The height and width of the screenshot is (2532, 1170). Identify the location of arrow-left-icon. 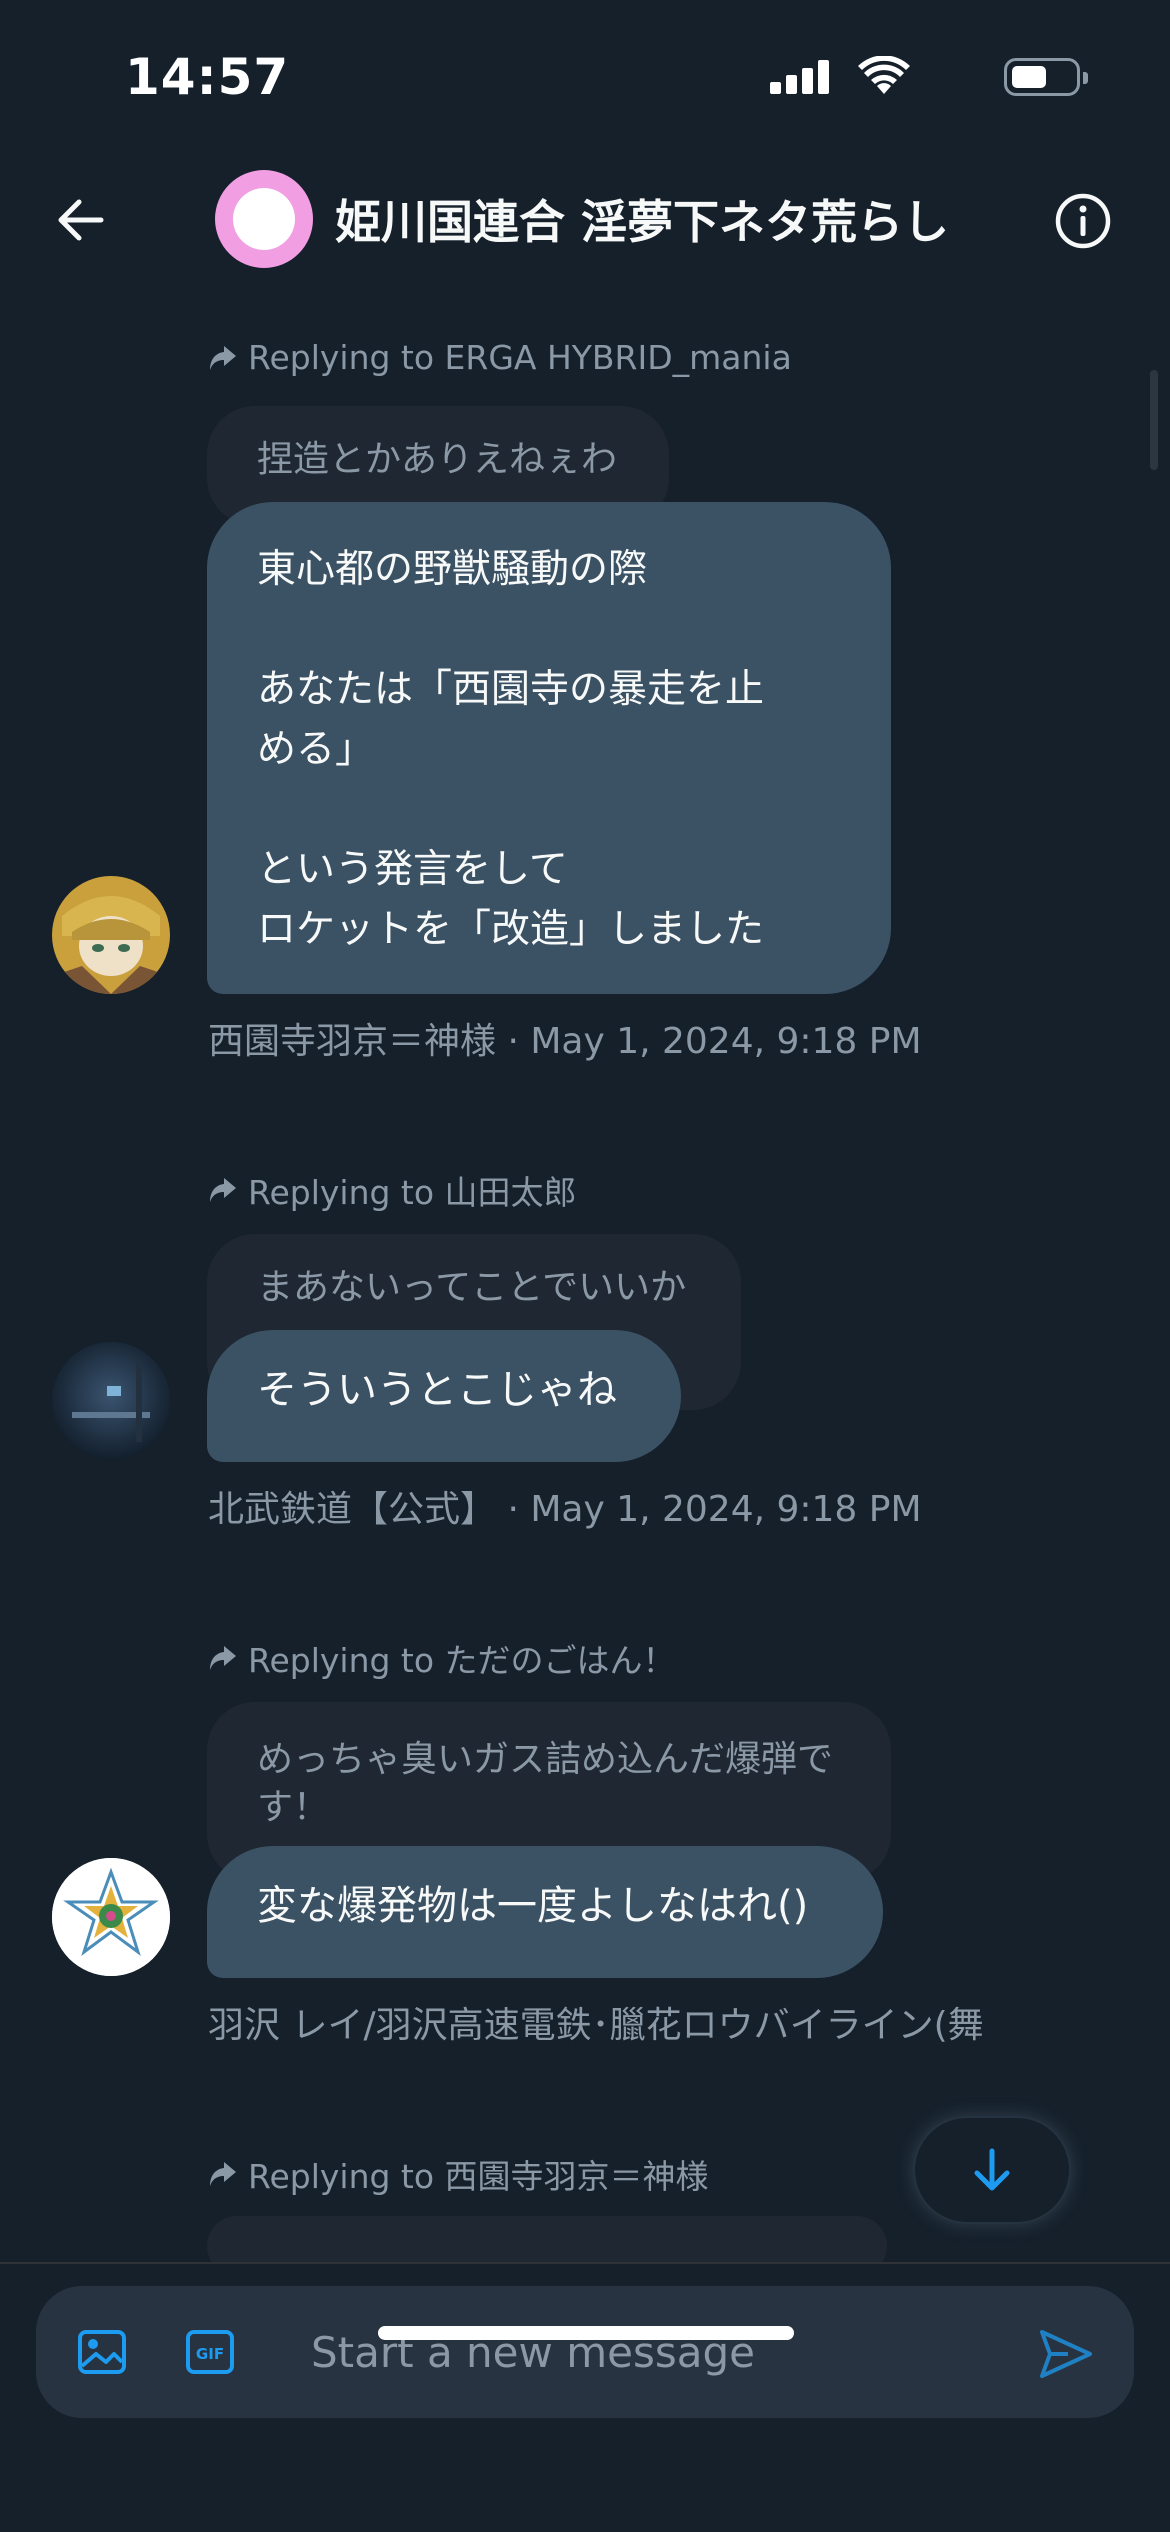
(81, 220).